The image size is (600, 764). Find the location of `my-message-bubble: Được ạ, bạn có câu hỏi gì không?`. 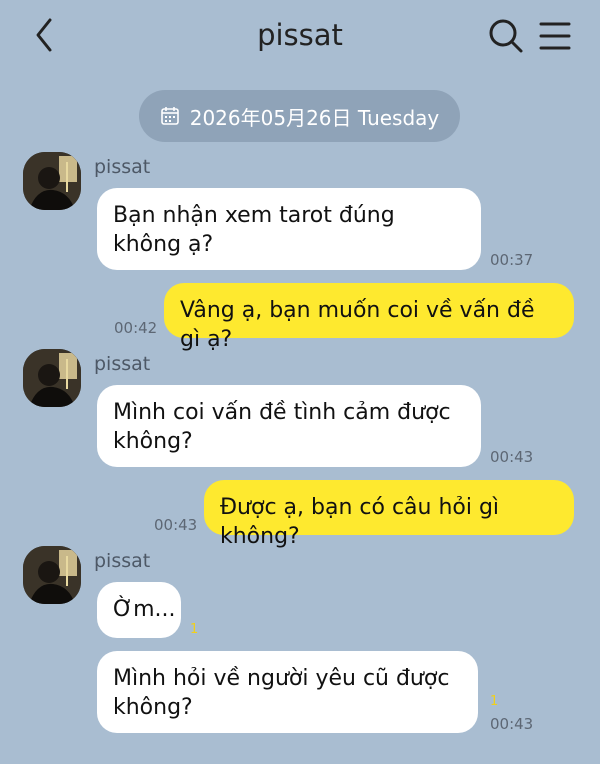

my-message-bubble: Được ạ, bạn có câu hỏi gì không? is located at coordinates (389, 514).